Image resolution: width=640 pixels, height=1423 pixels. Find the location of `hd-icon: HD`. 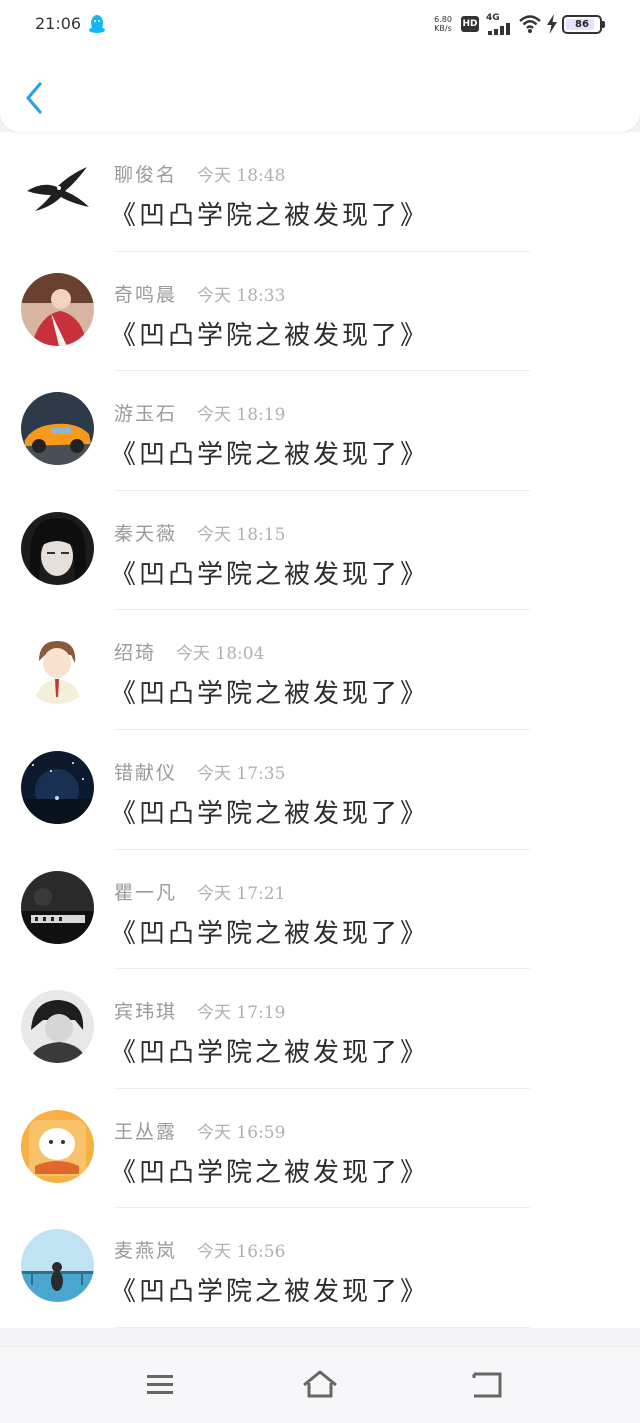

hd-icon: HD is located at coordinates (470, 24).